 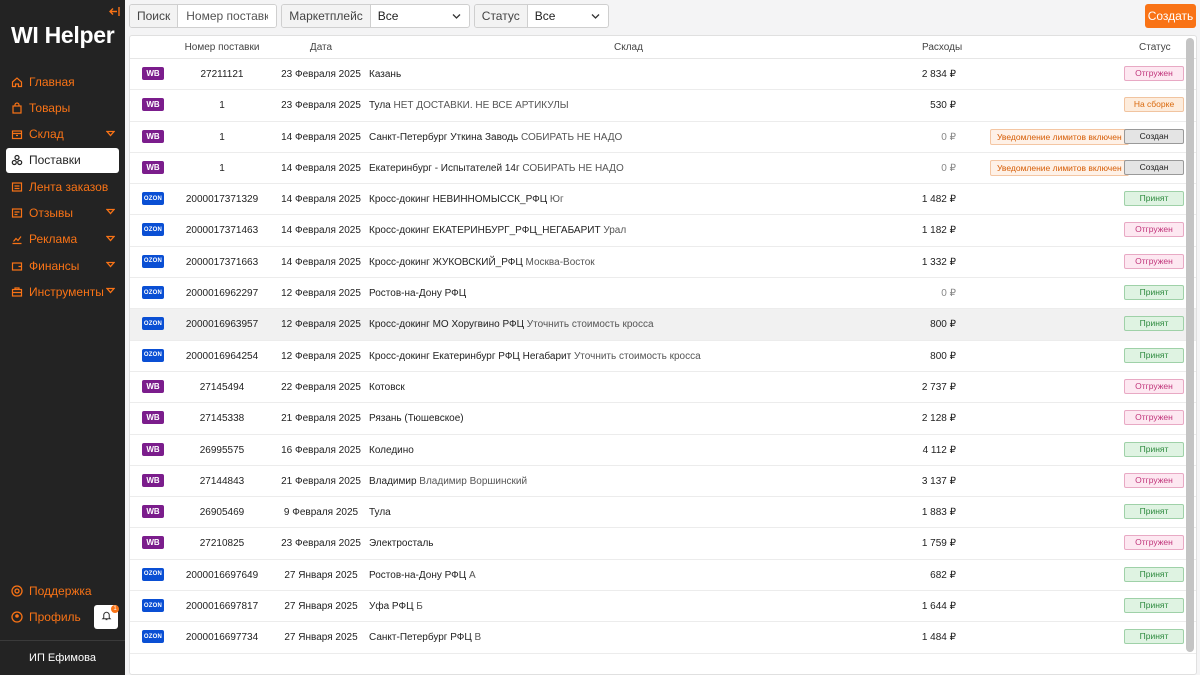 I want to click on header-warehouse: Склад, so click(x=628, y=47).